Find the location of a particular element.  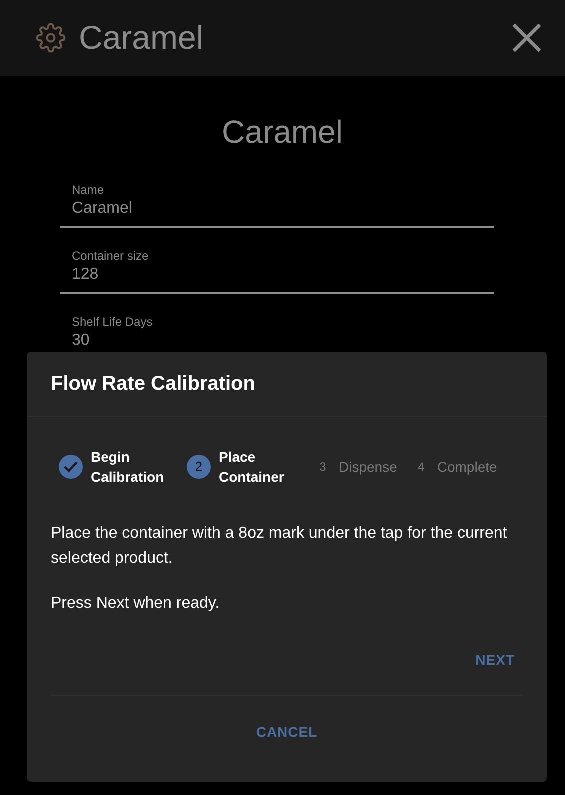

dialog-title: Flow Rate Calibration is located at coordinates (153, 384).